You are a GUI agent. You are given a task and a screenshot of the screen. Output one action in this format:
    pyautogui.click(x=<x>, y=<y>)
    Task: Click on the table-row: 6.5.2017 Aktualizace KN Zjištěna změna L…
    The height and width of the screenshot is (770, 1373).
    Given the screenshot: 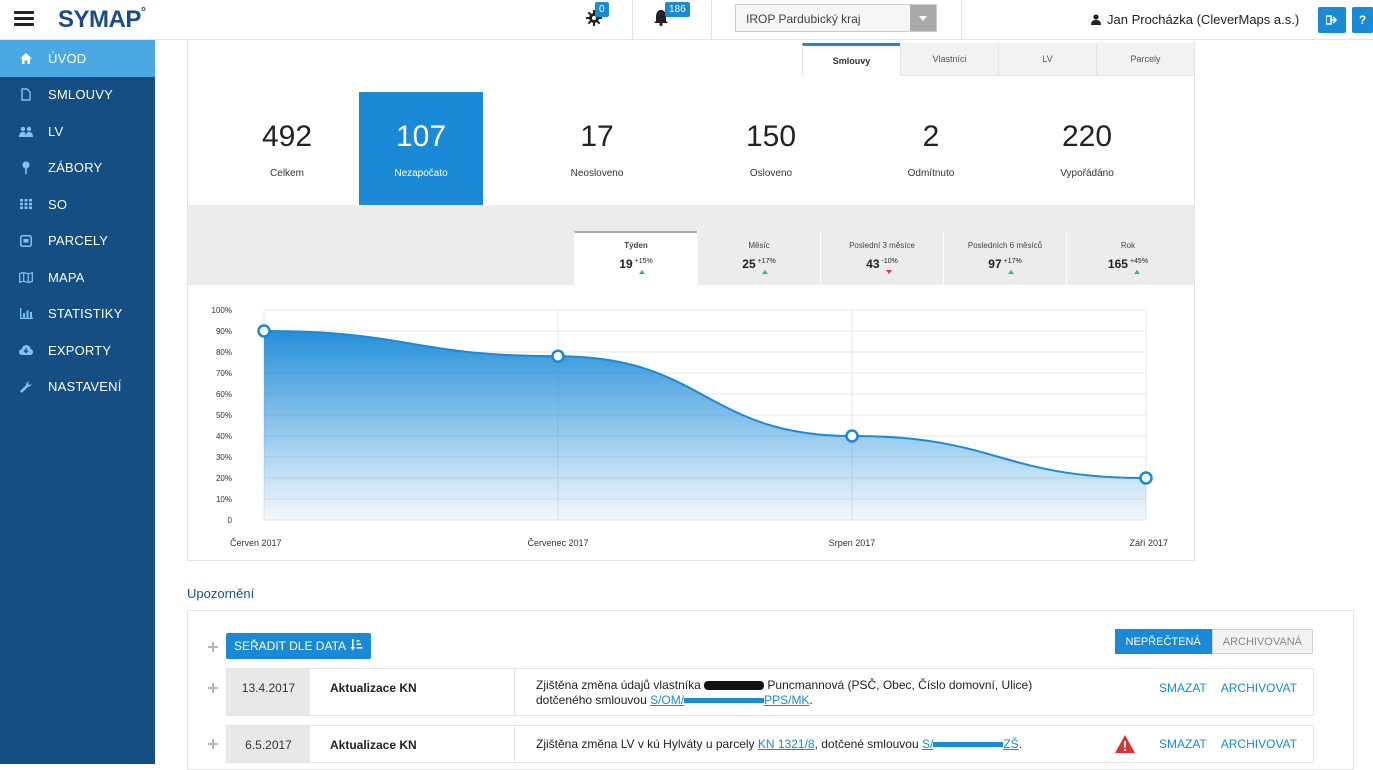 What is the action you would take?
    pyautogui.click(x=770, y=744)
    